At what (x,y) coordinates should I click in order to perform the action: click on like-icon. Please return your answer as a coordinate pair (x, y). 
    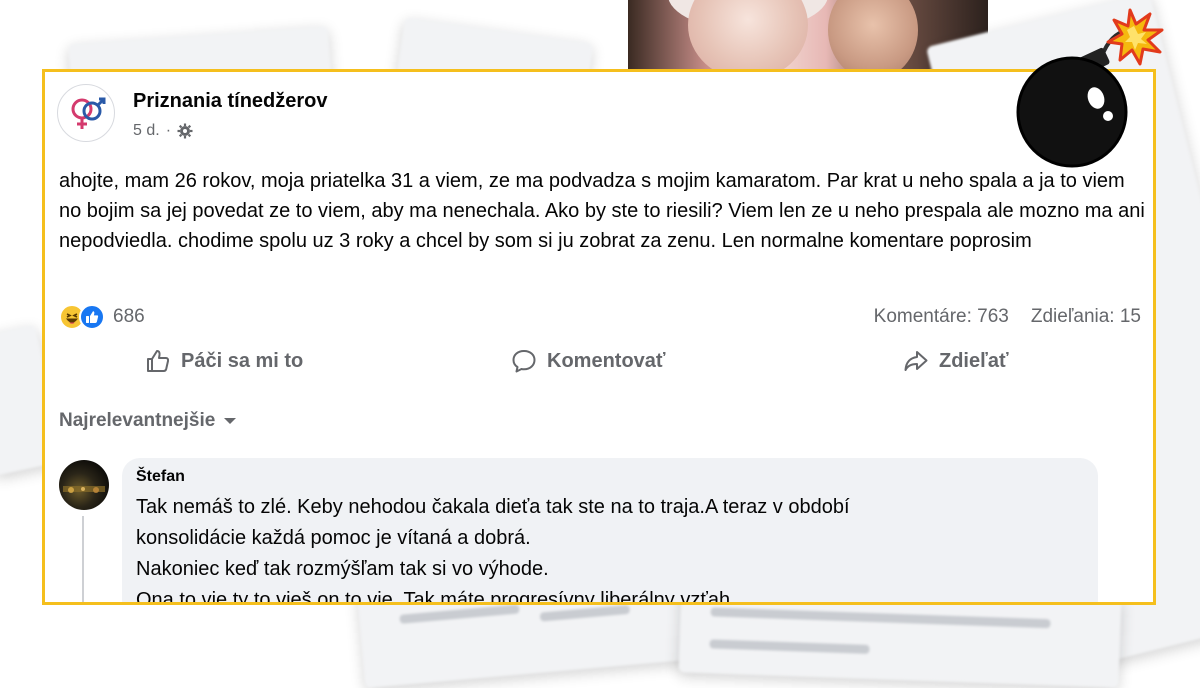
    Looking at the image, I should click on (92, 317).